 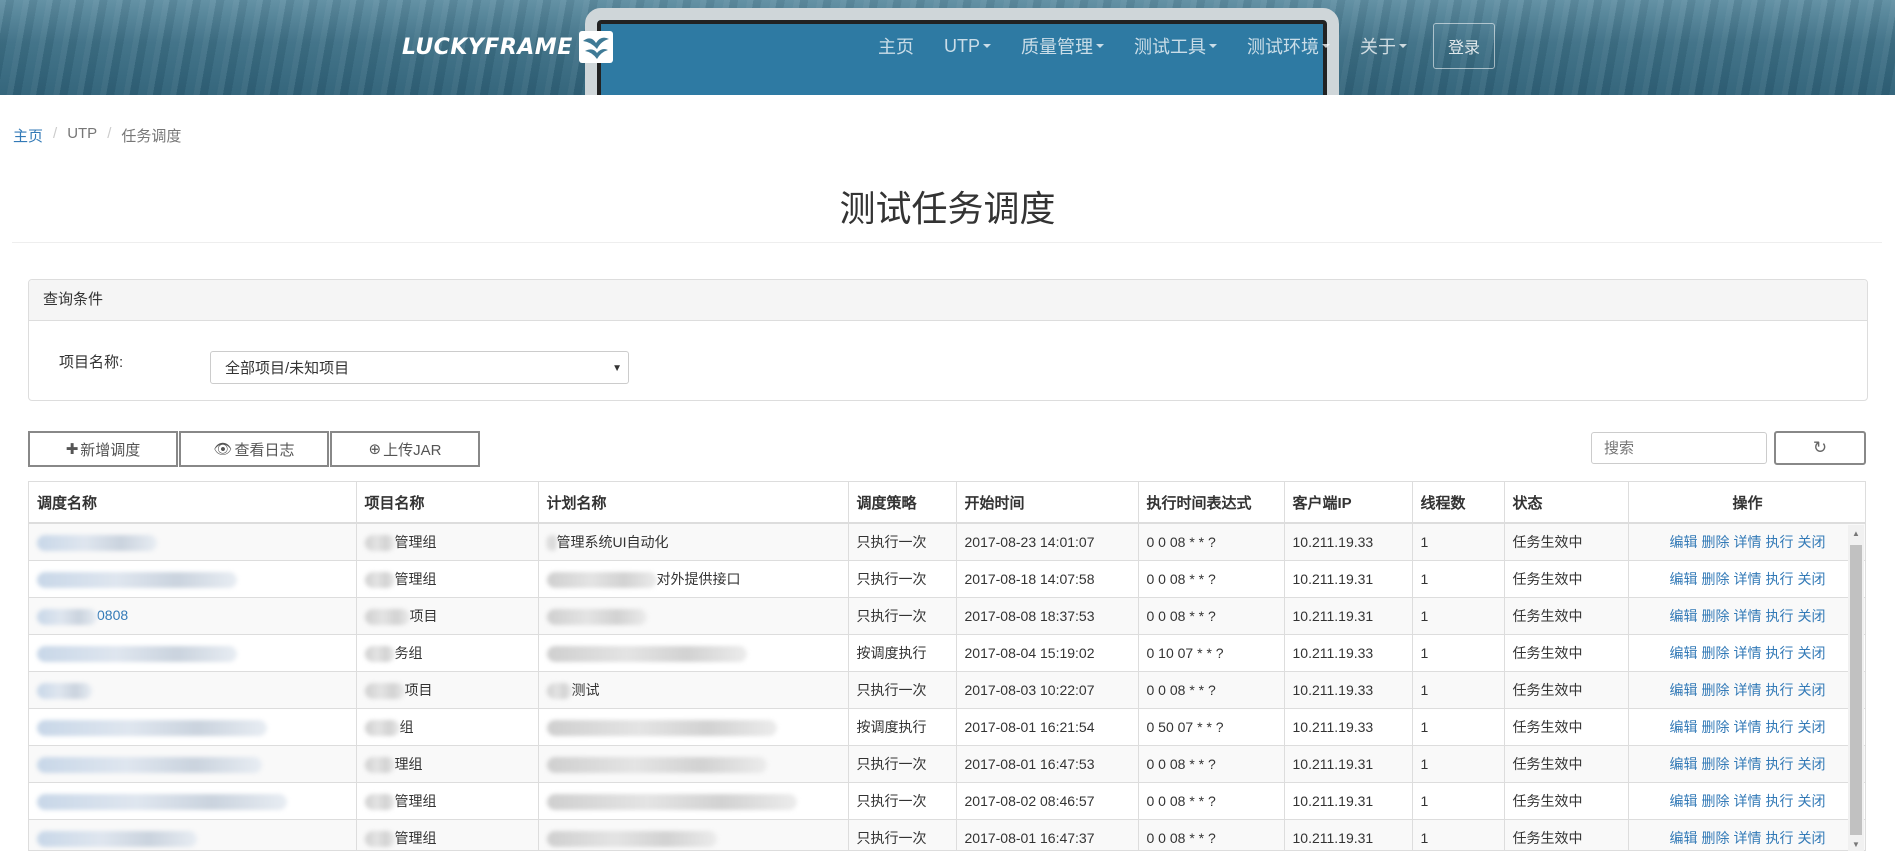 I want to click on column-header: 线程数, so click(x=1458, y=503).